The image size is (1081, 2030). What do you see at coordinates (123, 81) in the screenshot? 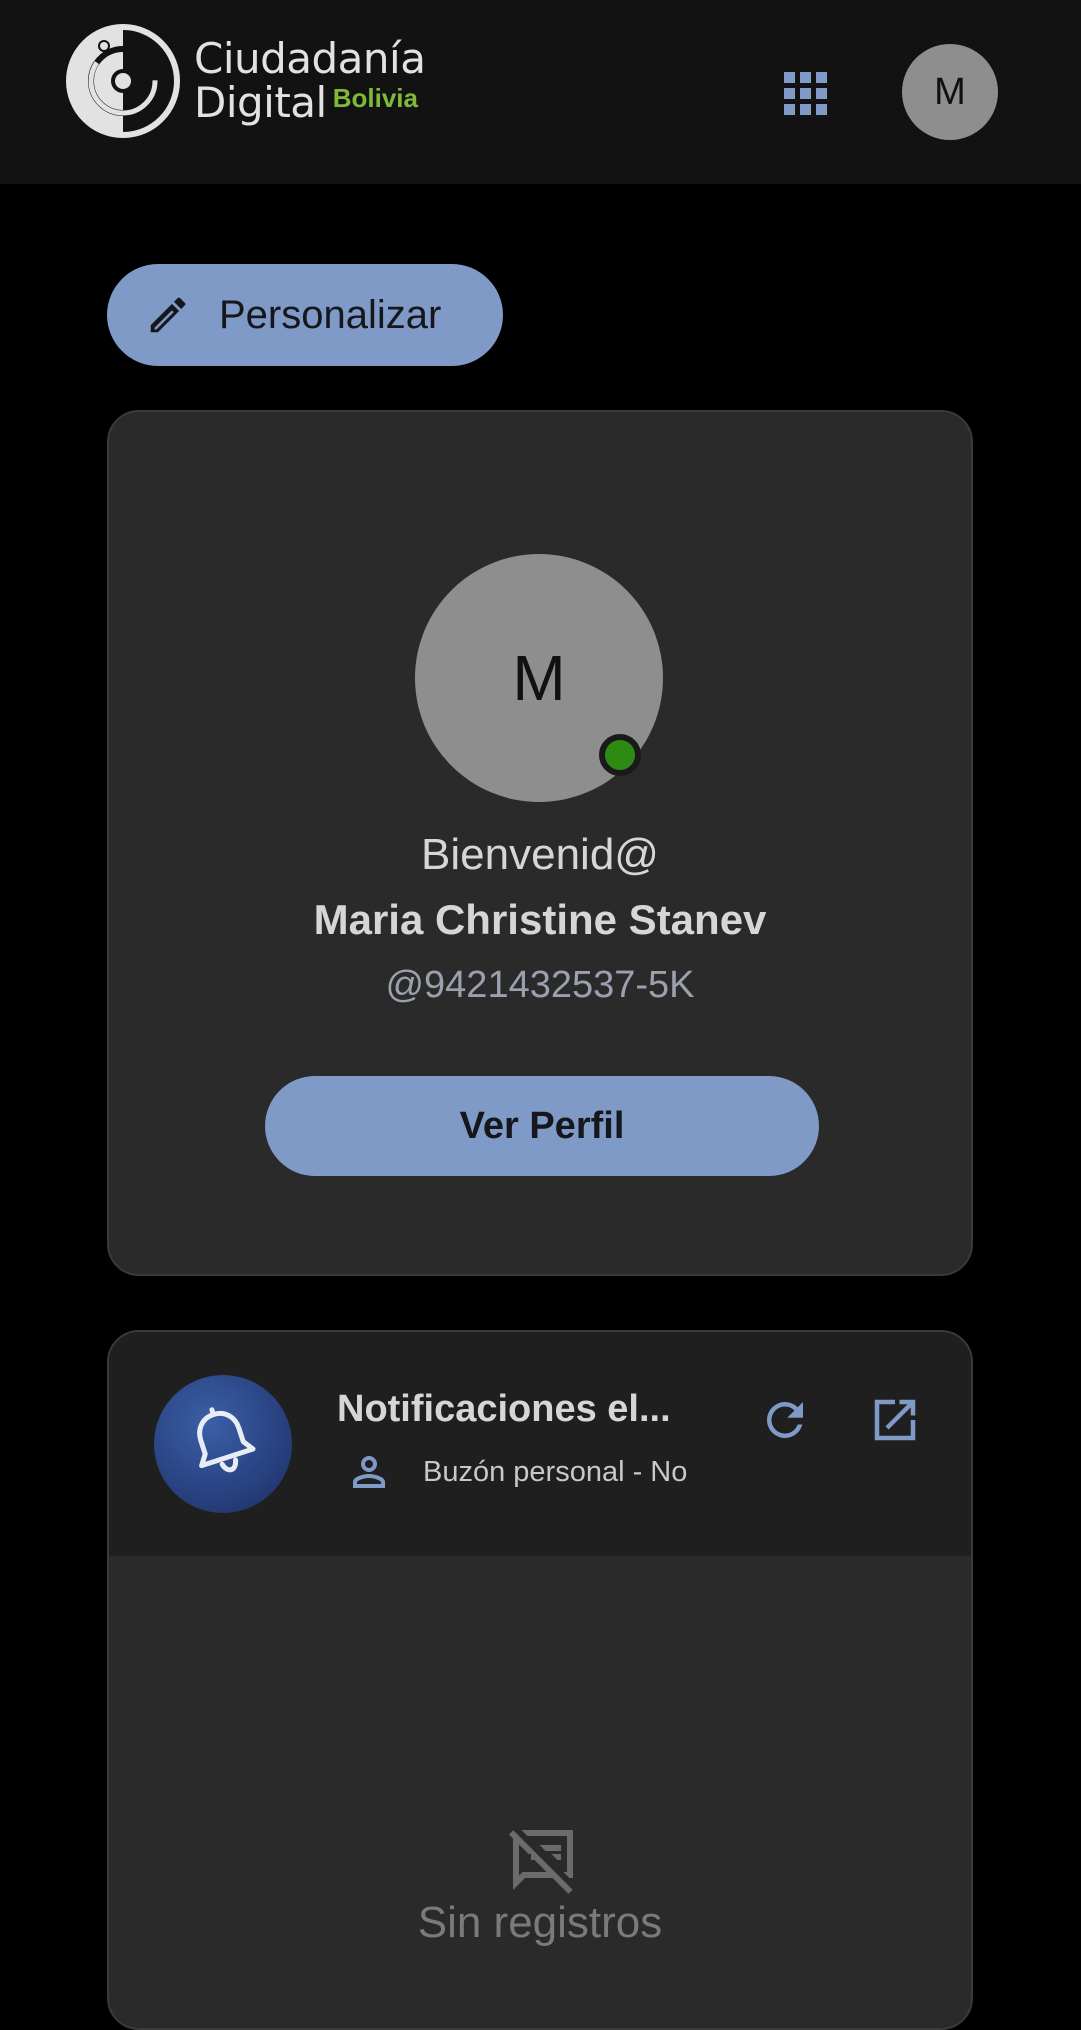
I see `ciudadania-logo-icon` at bounding box center [123, 81].